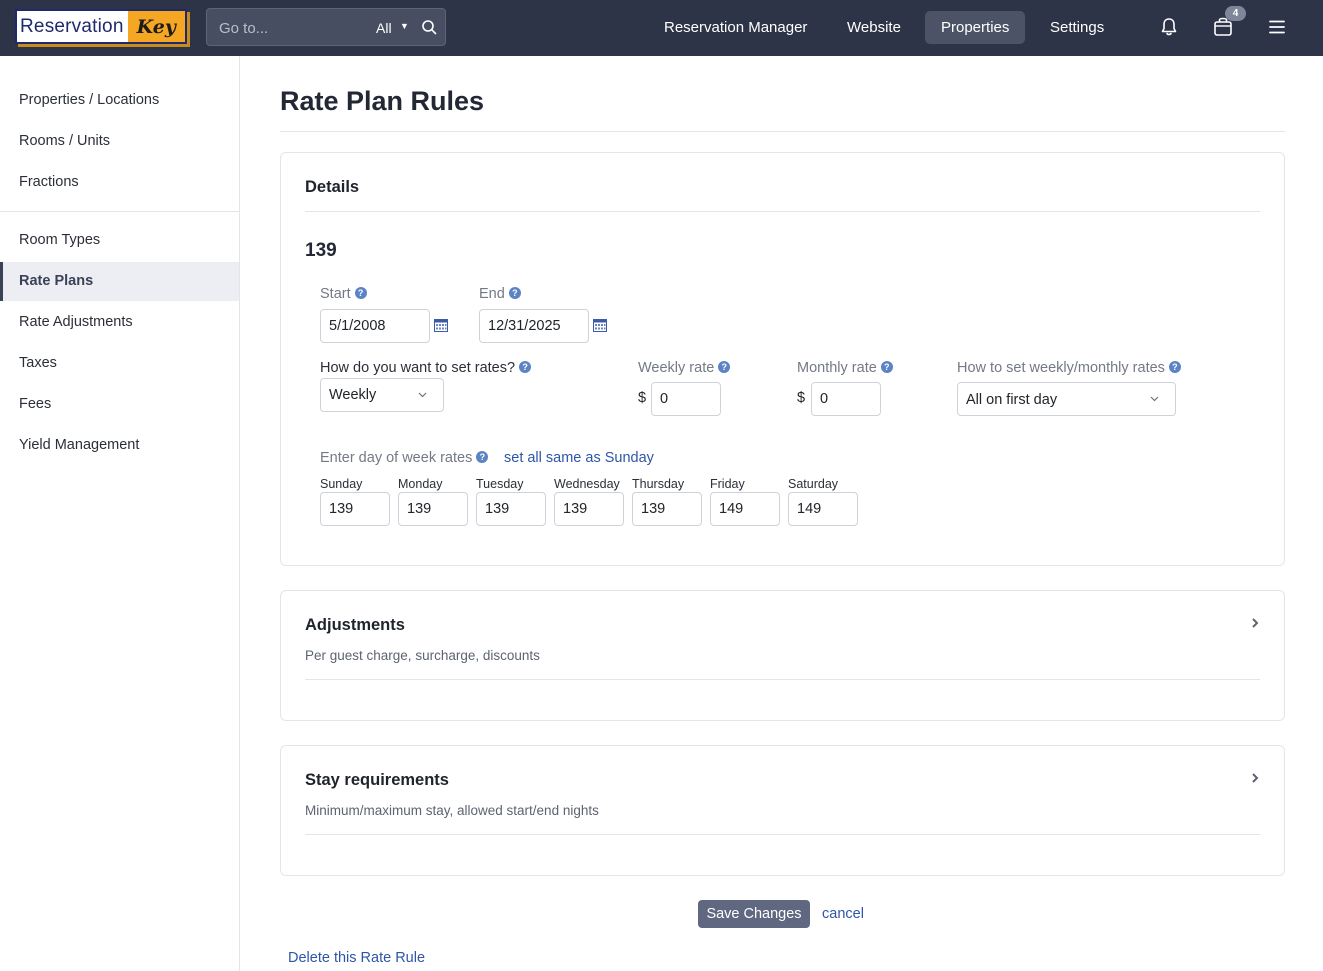 Image resolution: width=1323 pixels, height=971 pixels. What do you see at coordinates (119, 182) in the screenshot?
I see `sidebar-item-fractions: Fractions` at bounding box center [119, 182].